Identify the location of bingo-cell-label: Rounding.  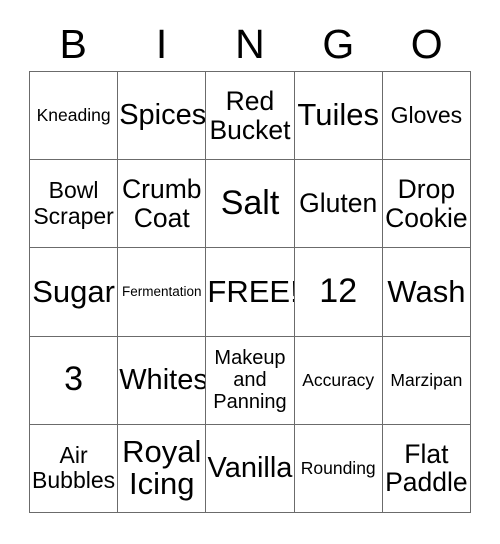
(338, 467).